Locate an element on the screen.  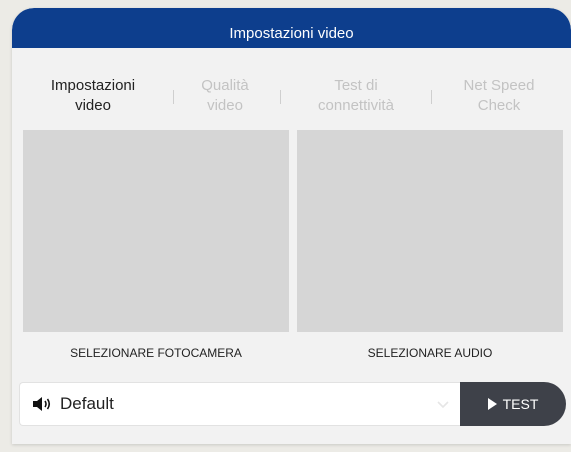
tab-label-line1: Test di is located at coordinates (356, 85).